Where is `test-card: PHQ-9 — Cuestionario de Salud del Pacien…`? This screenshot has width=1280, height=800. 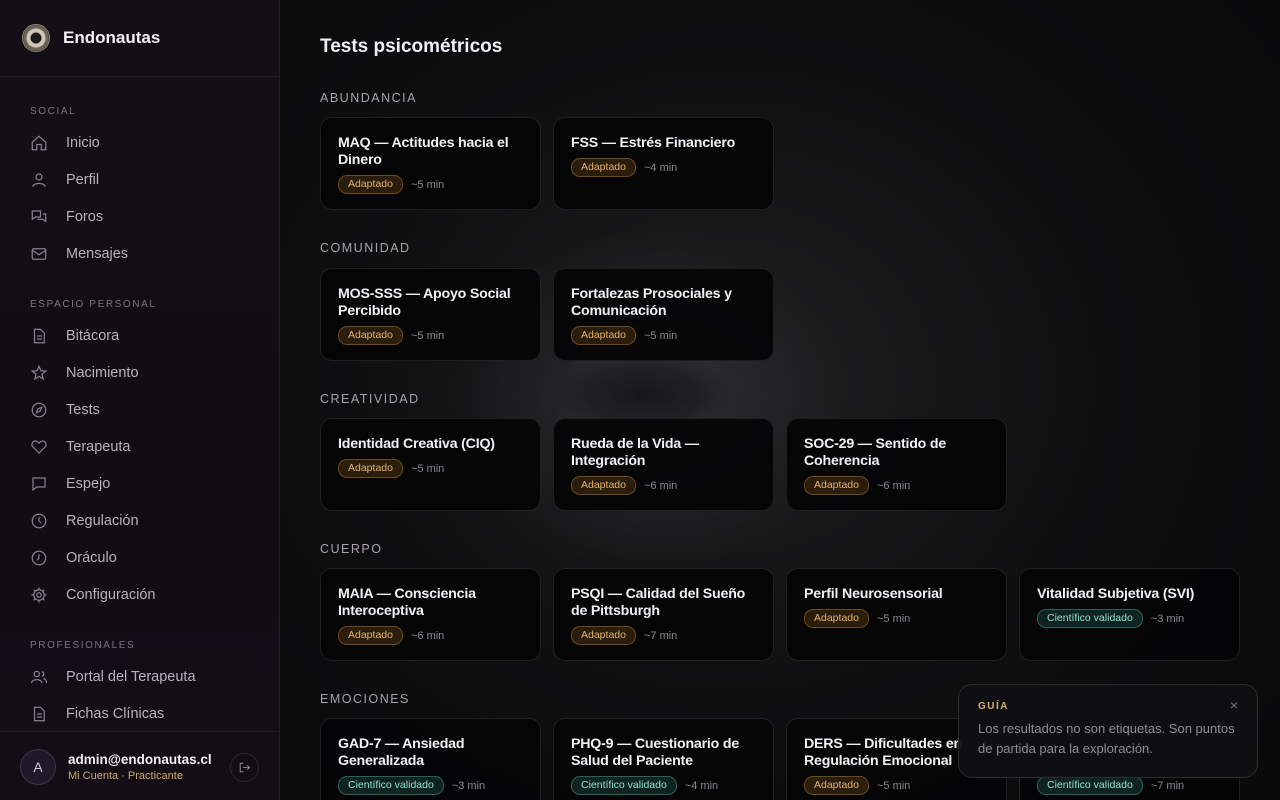 test-card: PHQ-9 — Cuestionario de Salud del Pacien… is located at coordinates (663, 759).